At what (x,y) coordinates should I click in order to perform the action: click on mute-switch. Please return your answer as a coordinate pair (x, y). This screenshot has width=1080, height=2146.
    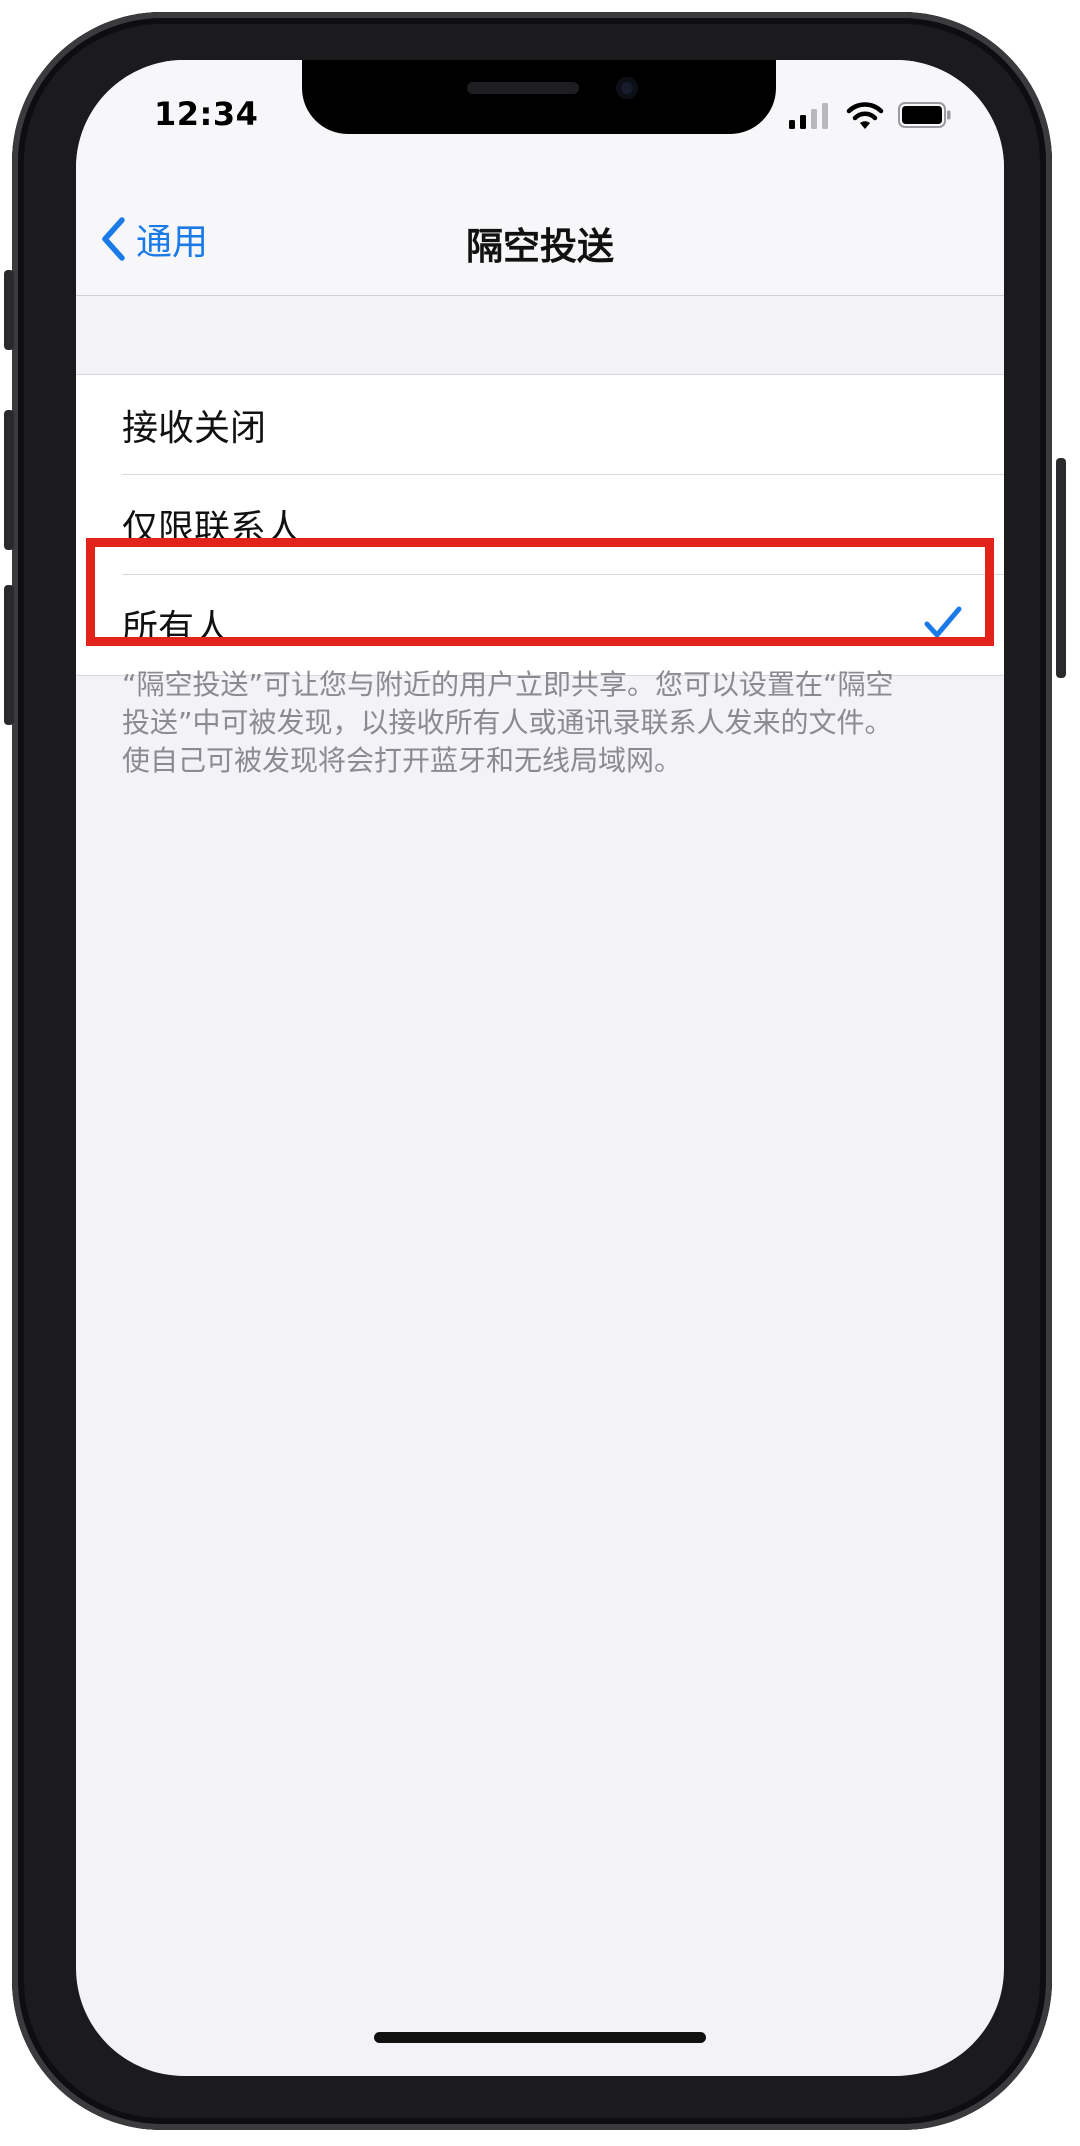
    Looking at the image, I should click on (9, 310).